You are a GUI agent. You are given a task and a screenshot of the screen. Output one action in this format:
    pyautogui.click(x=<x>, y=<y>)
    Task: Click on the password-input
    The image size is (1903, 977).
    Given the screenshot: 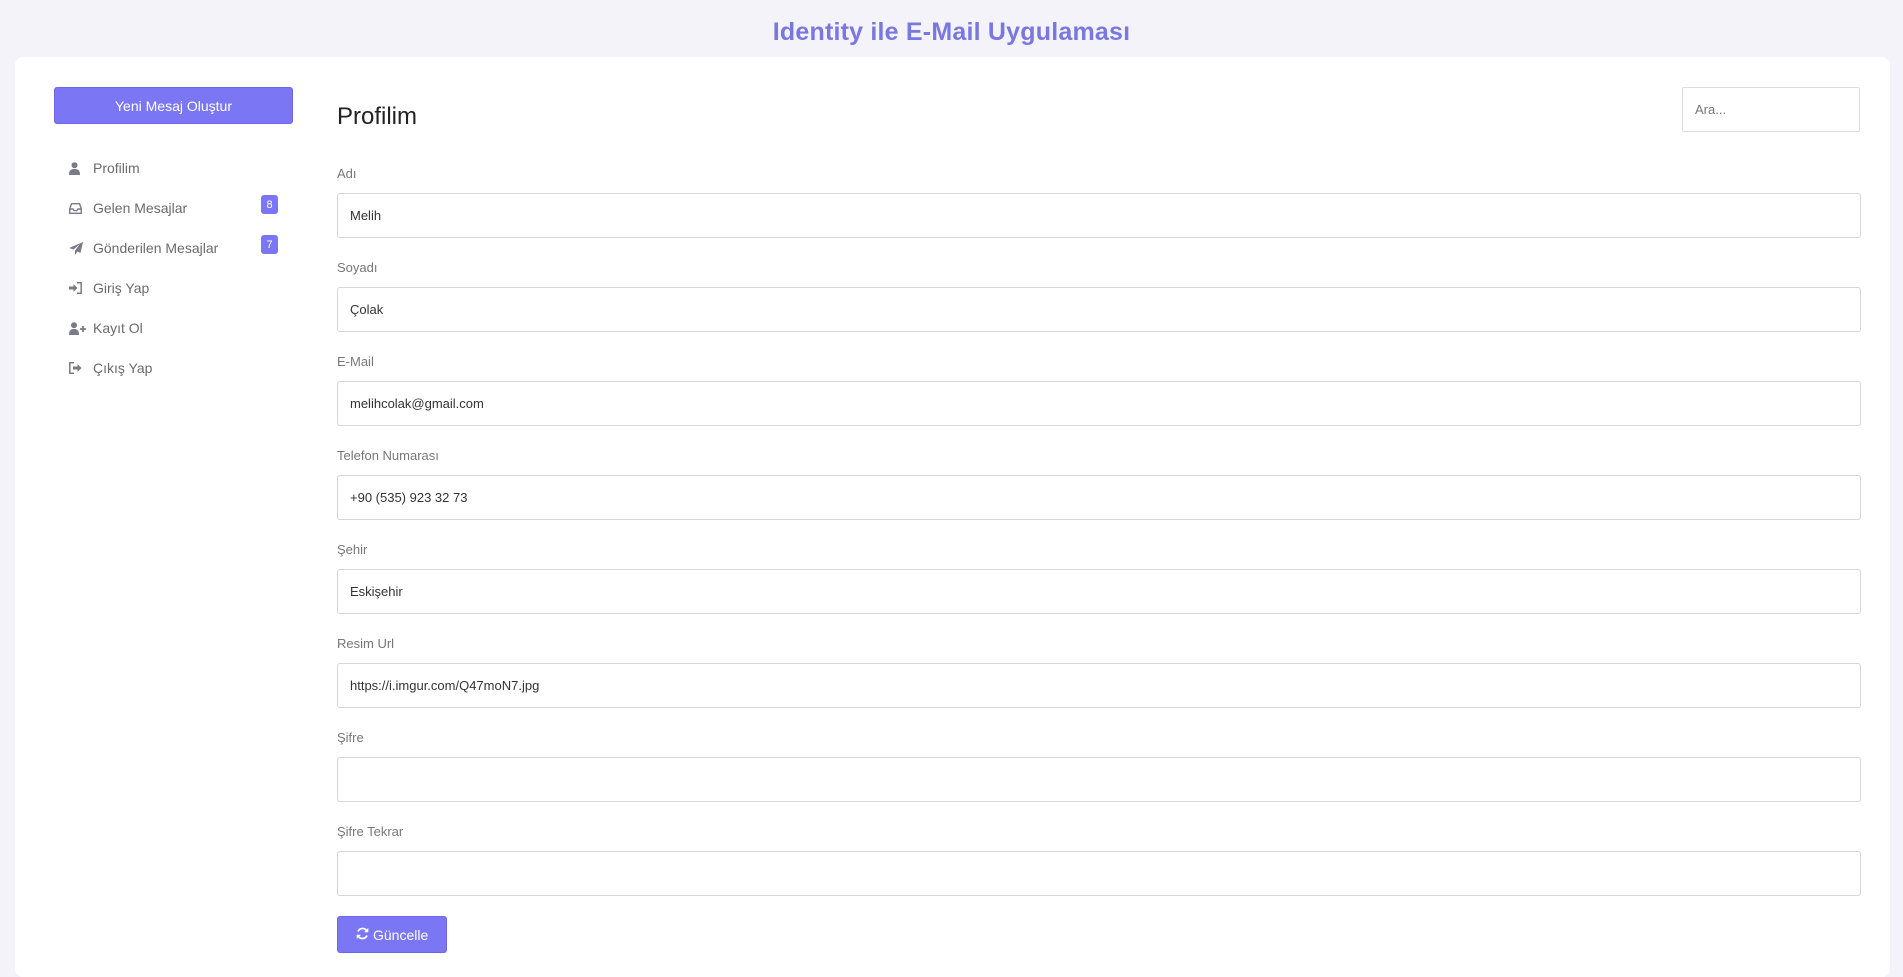 What is the action you would take?
    pyautogui.click(x=1099, y=779)
    